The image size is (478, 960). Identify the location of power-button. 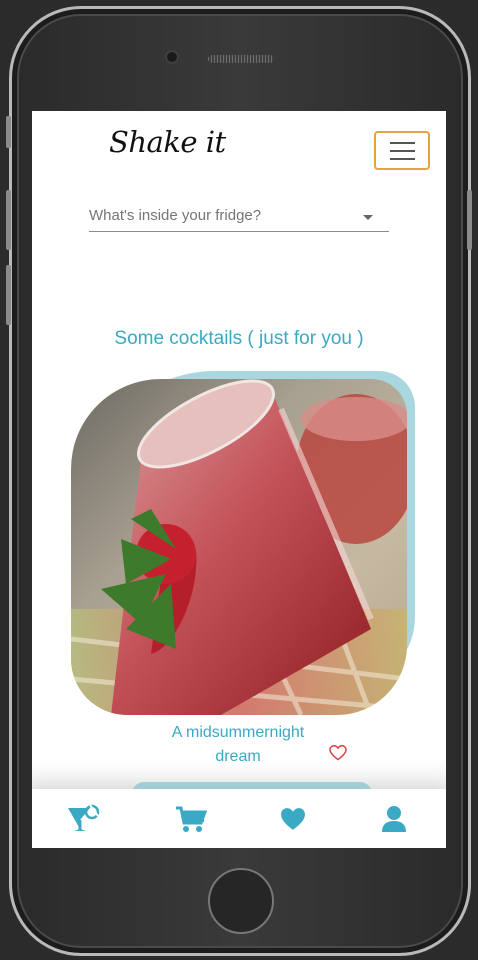
(469, 220).